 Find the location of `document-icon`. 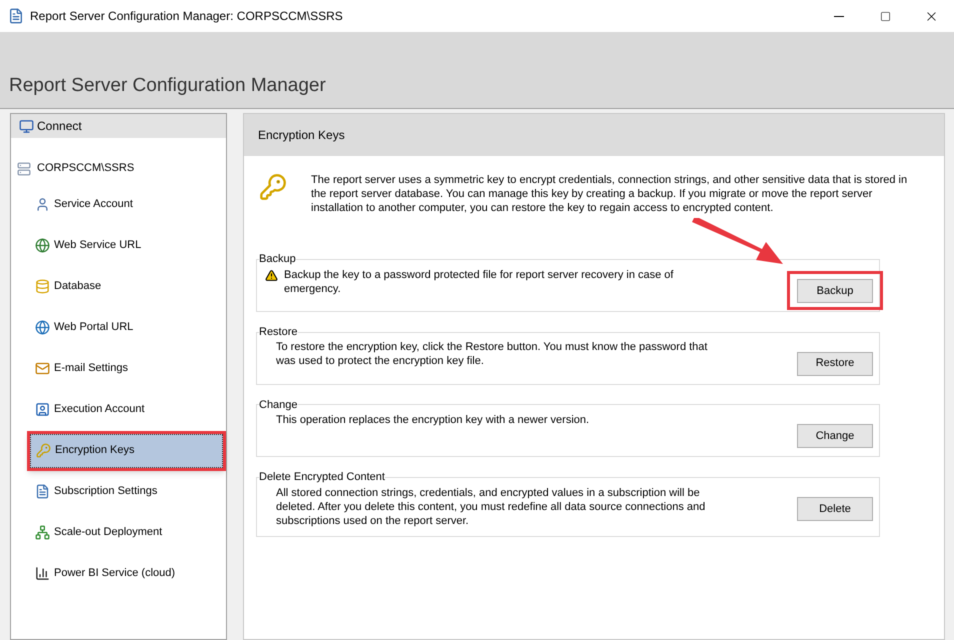

document-icon is located at coordinates (42, 491).